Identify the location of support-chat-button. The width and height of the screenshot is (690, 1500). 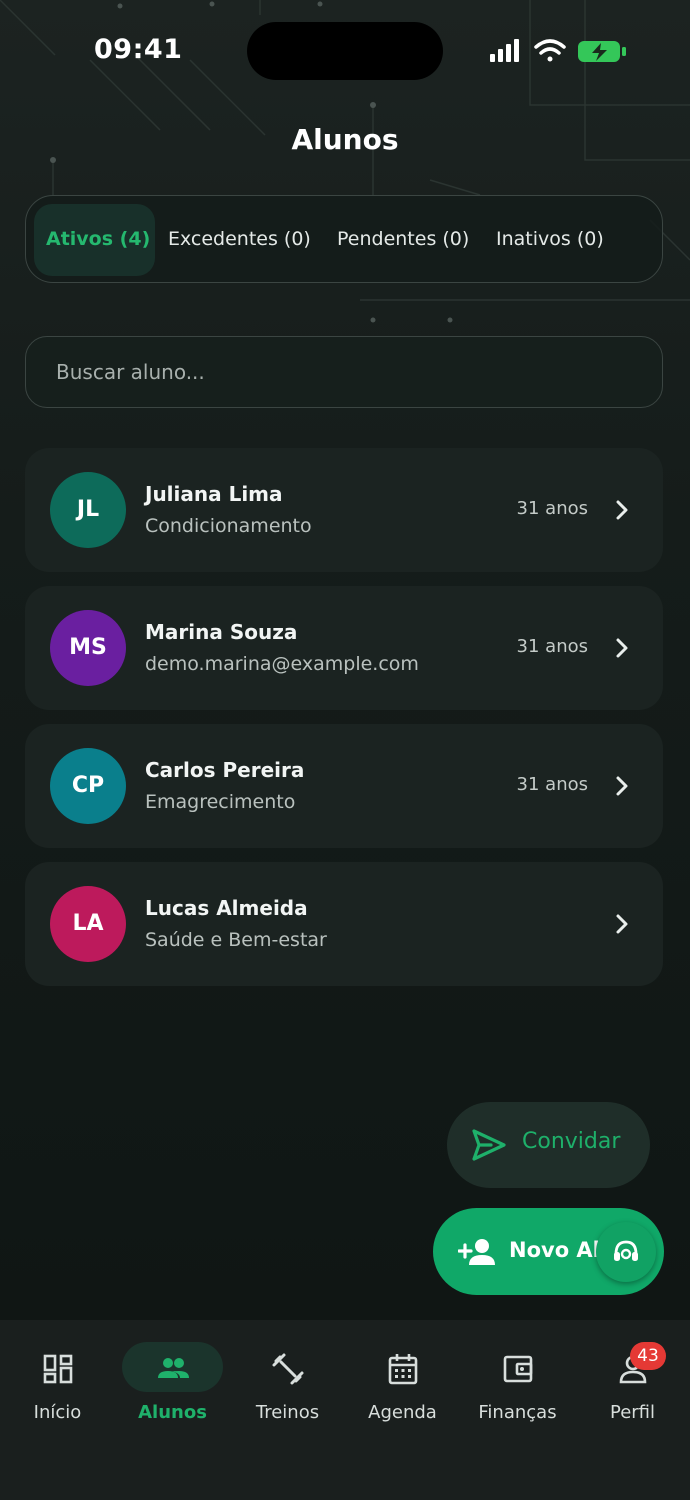
(626, 1252).